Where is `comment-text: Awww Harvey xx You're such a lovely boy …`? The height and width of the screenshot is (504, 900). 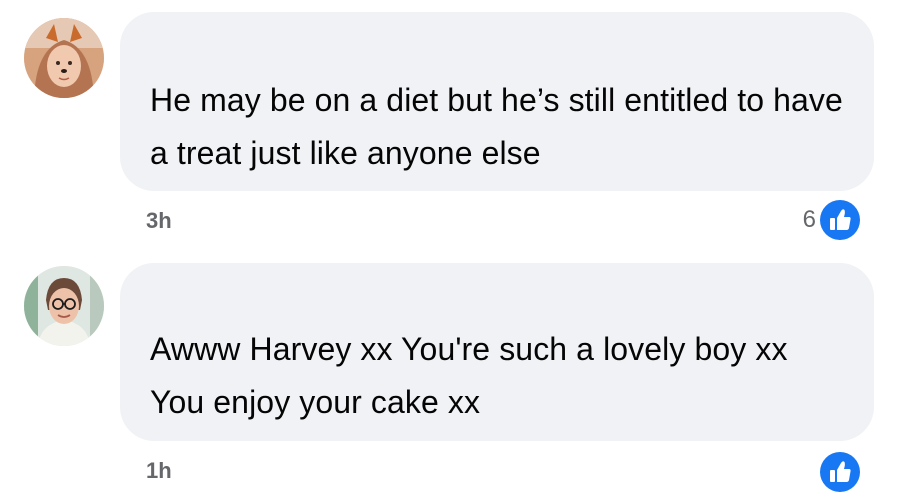 comment-text: Awww Harvey xx You're such a lovely boy … is located at coordinates (469, 375).